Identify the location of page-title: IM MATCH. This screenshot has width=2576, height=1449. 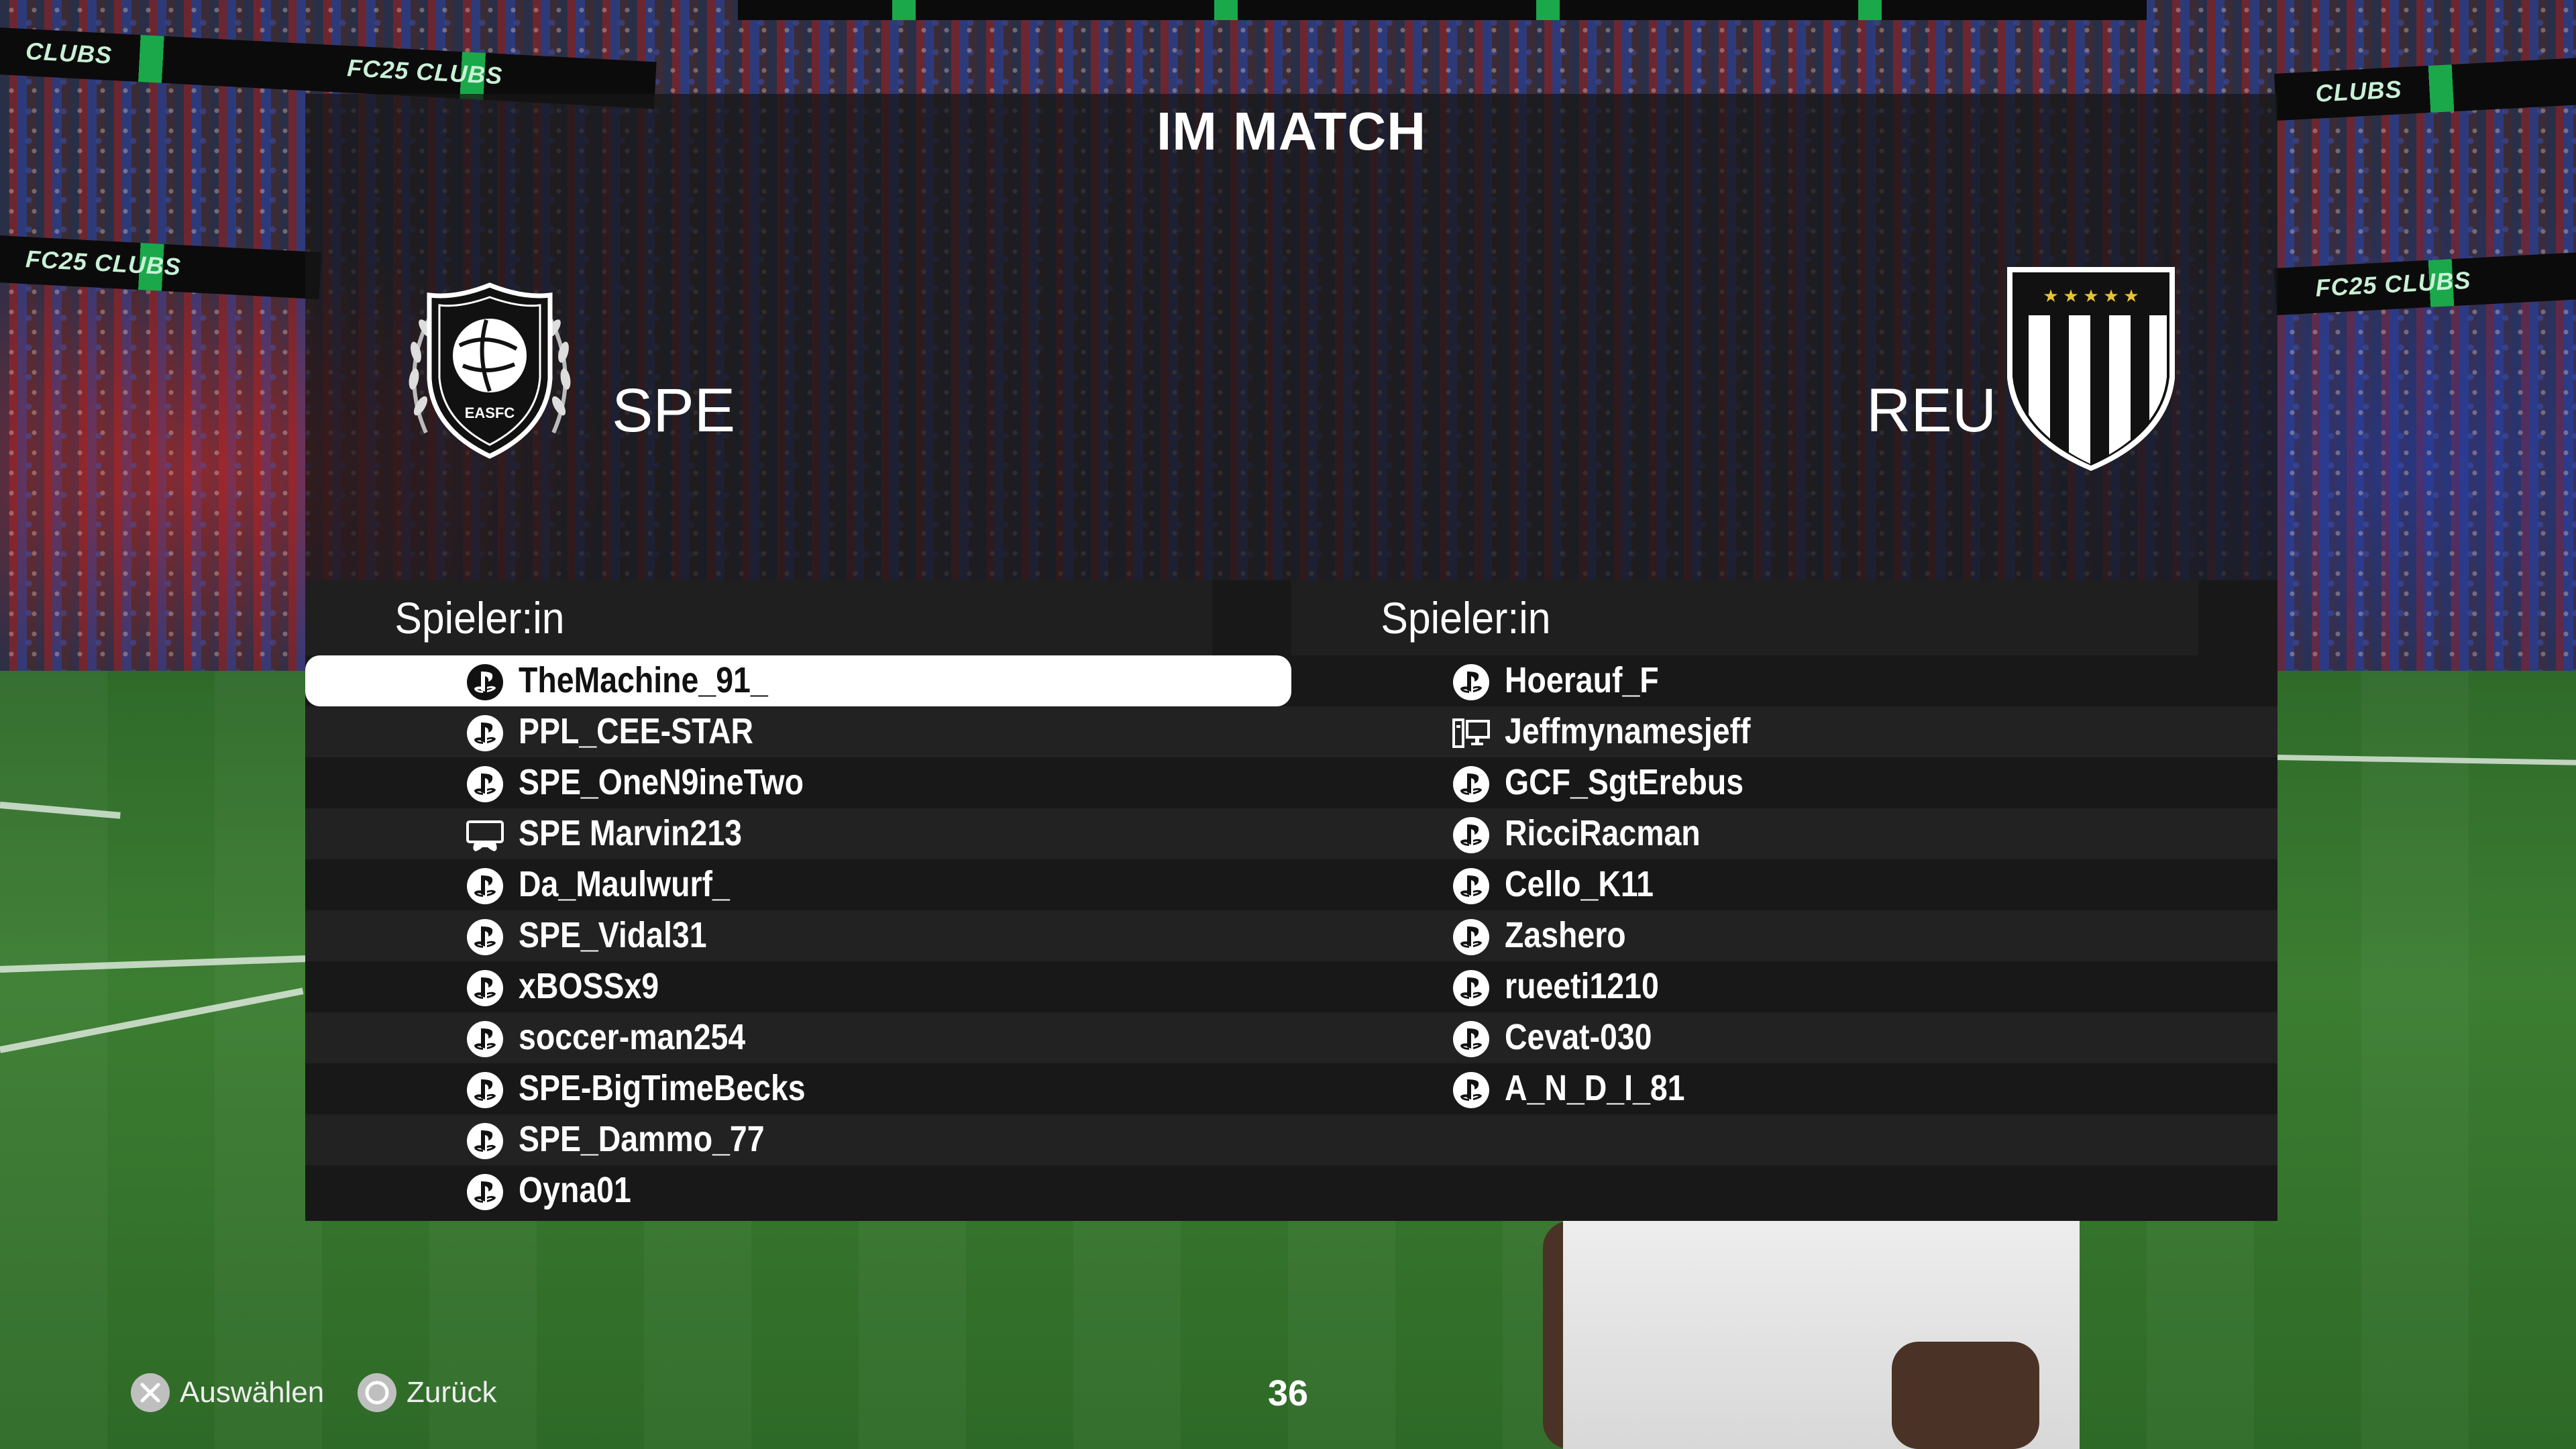
(1291, 131).